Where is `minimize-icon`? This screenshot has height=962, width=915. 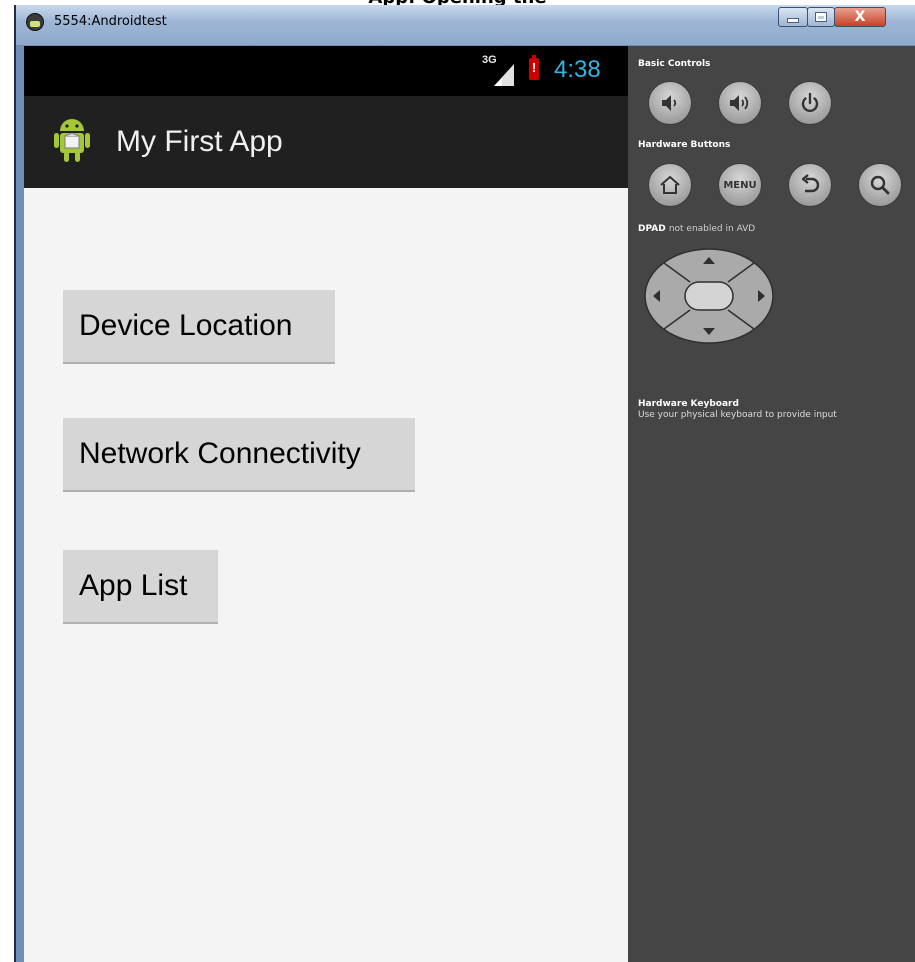
minimize-icon is located at coordinates (793, 20).